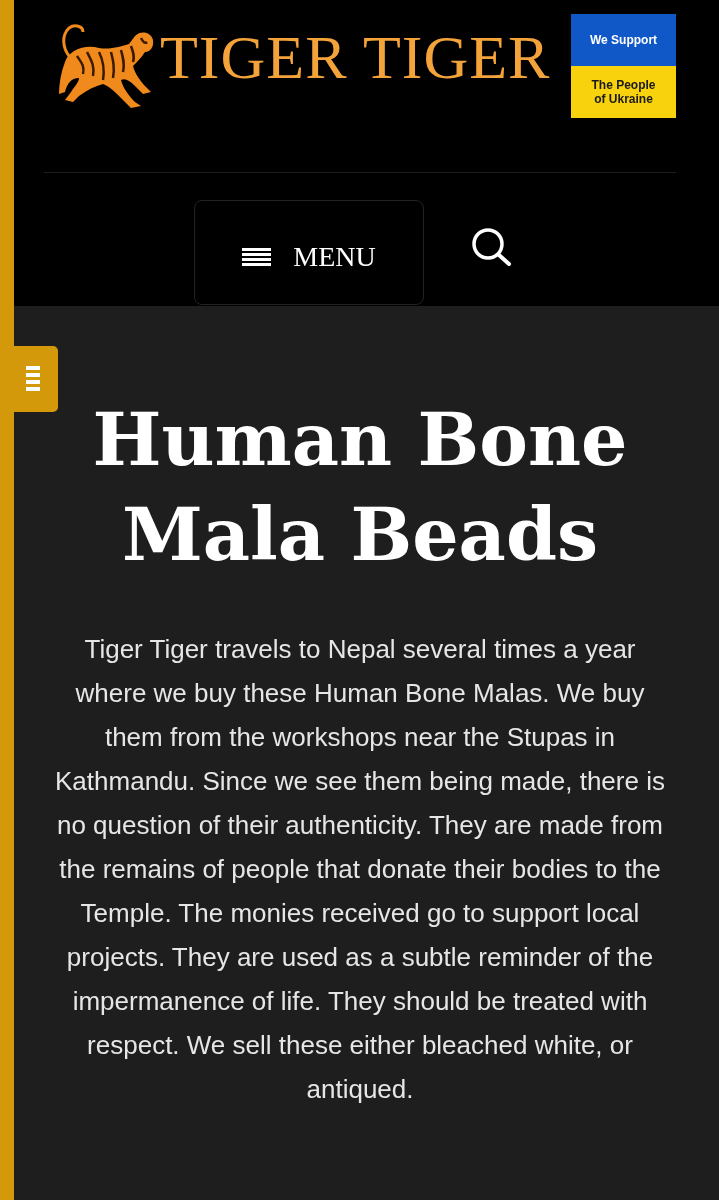 The width and height of the screenshot is (719, 1200). Describe the element at coordinates (257, 256) in the screenshot. I see `menu-icon` at that location.